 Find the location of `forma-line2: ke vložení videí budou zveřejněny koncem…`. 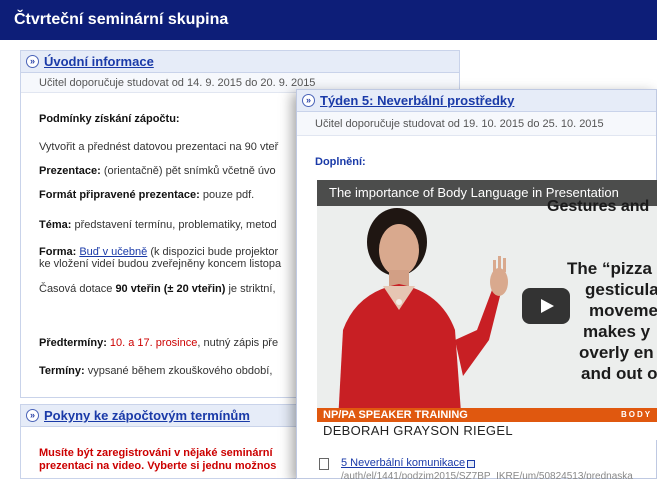

forma-line2: ke vložení videí budou zveřejněny koncem… is located at coordinates (160, 264).